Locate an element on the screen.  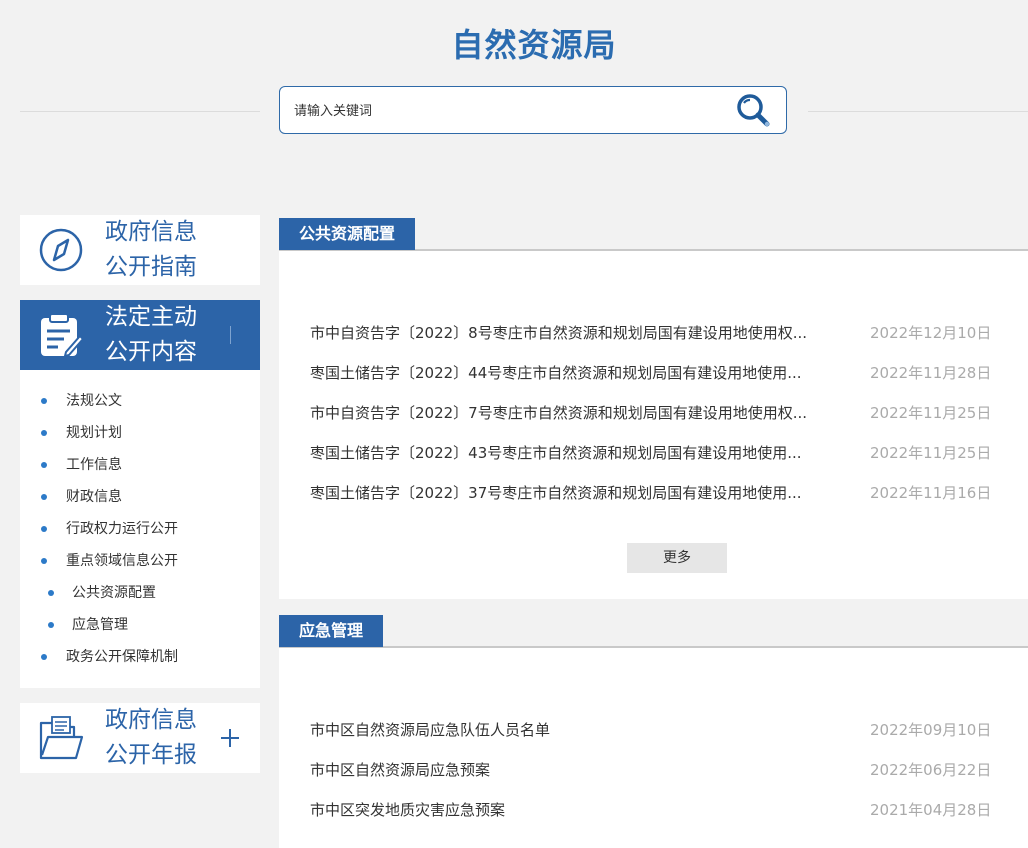
list-item-title: 市中区自然资源局应急队伍人员名单 is located at coordinates (575, 730).